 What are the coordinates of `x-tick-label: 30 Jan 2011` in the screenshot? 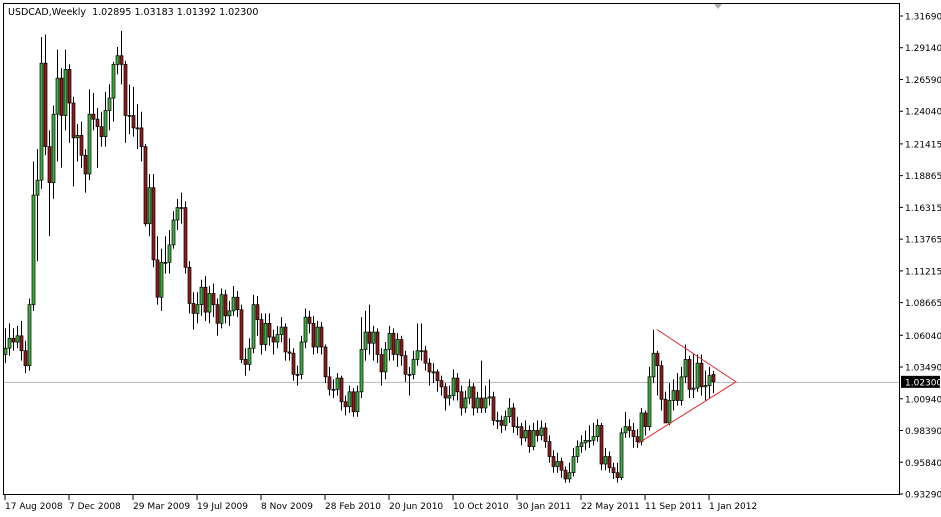 It's located at (544, 507).